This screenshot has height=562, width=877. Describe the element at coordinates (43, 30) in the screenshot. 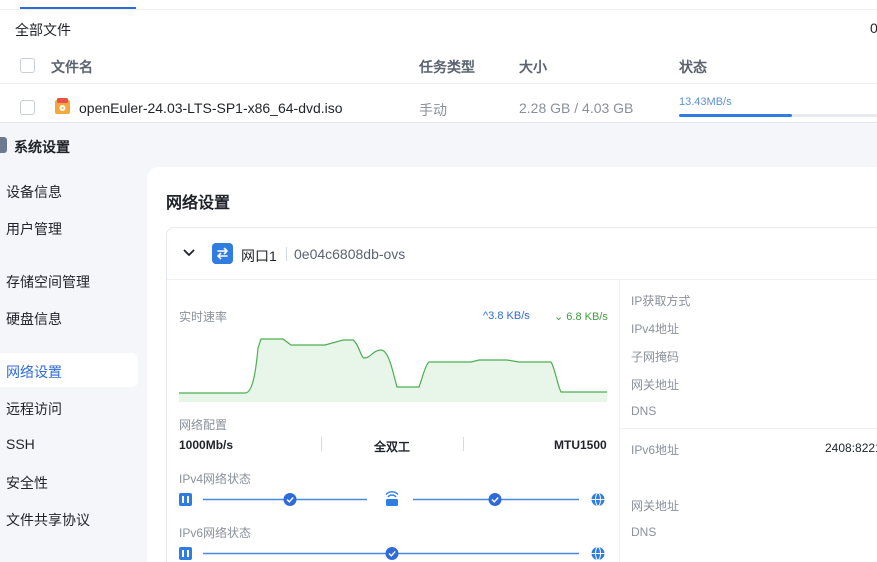

I see `file-list-title: 全部文件` at that location.